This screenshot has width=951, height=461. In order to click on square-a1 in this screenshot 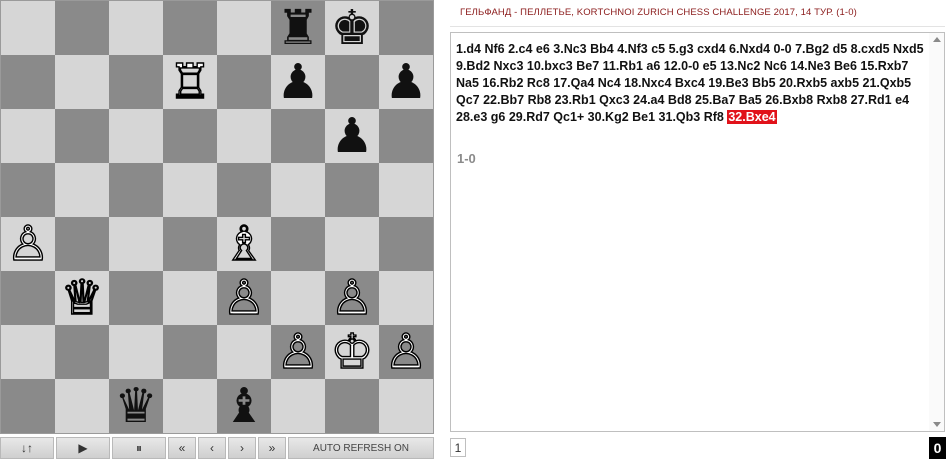, I will do `click(28, 406)`.